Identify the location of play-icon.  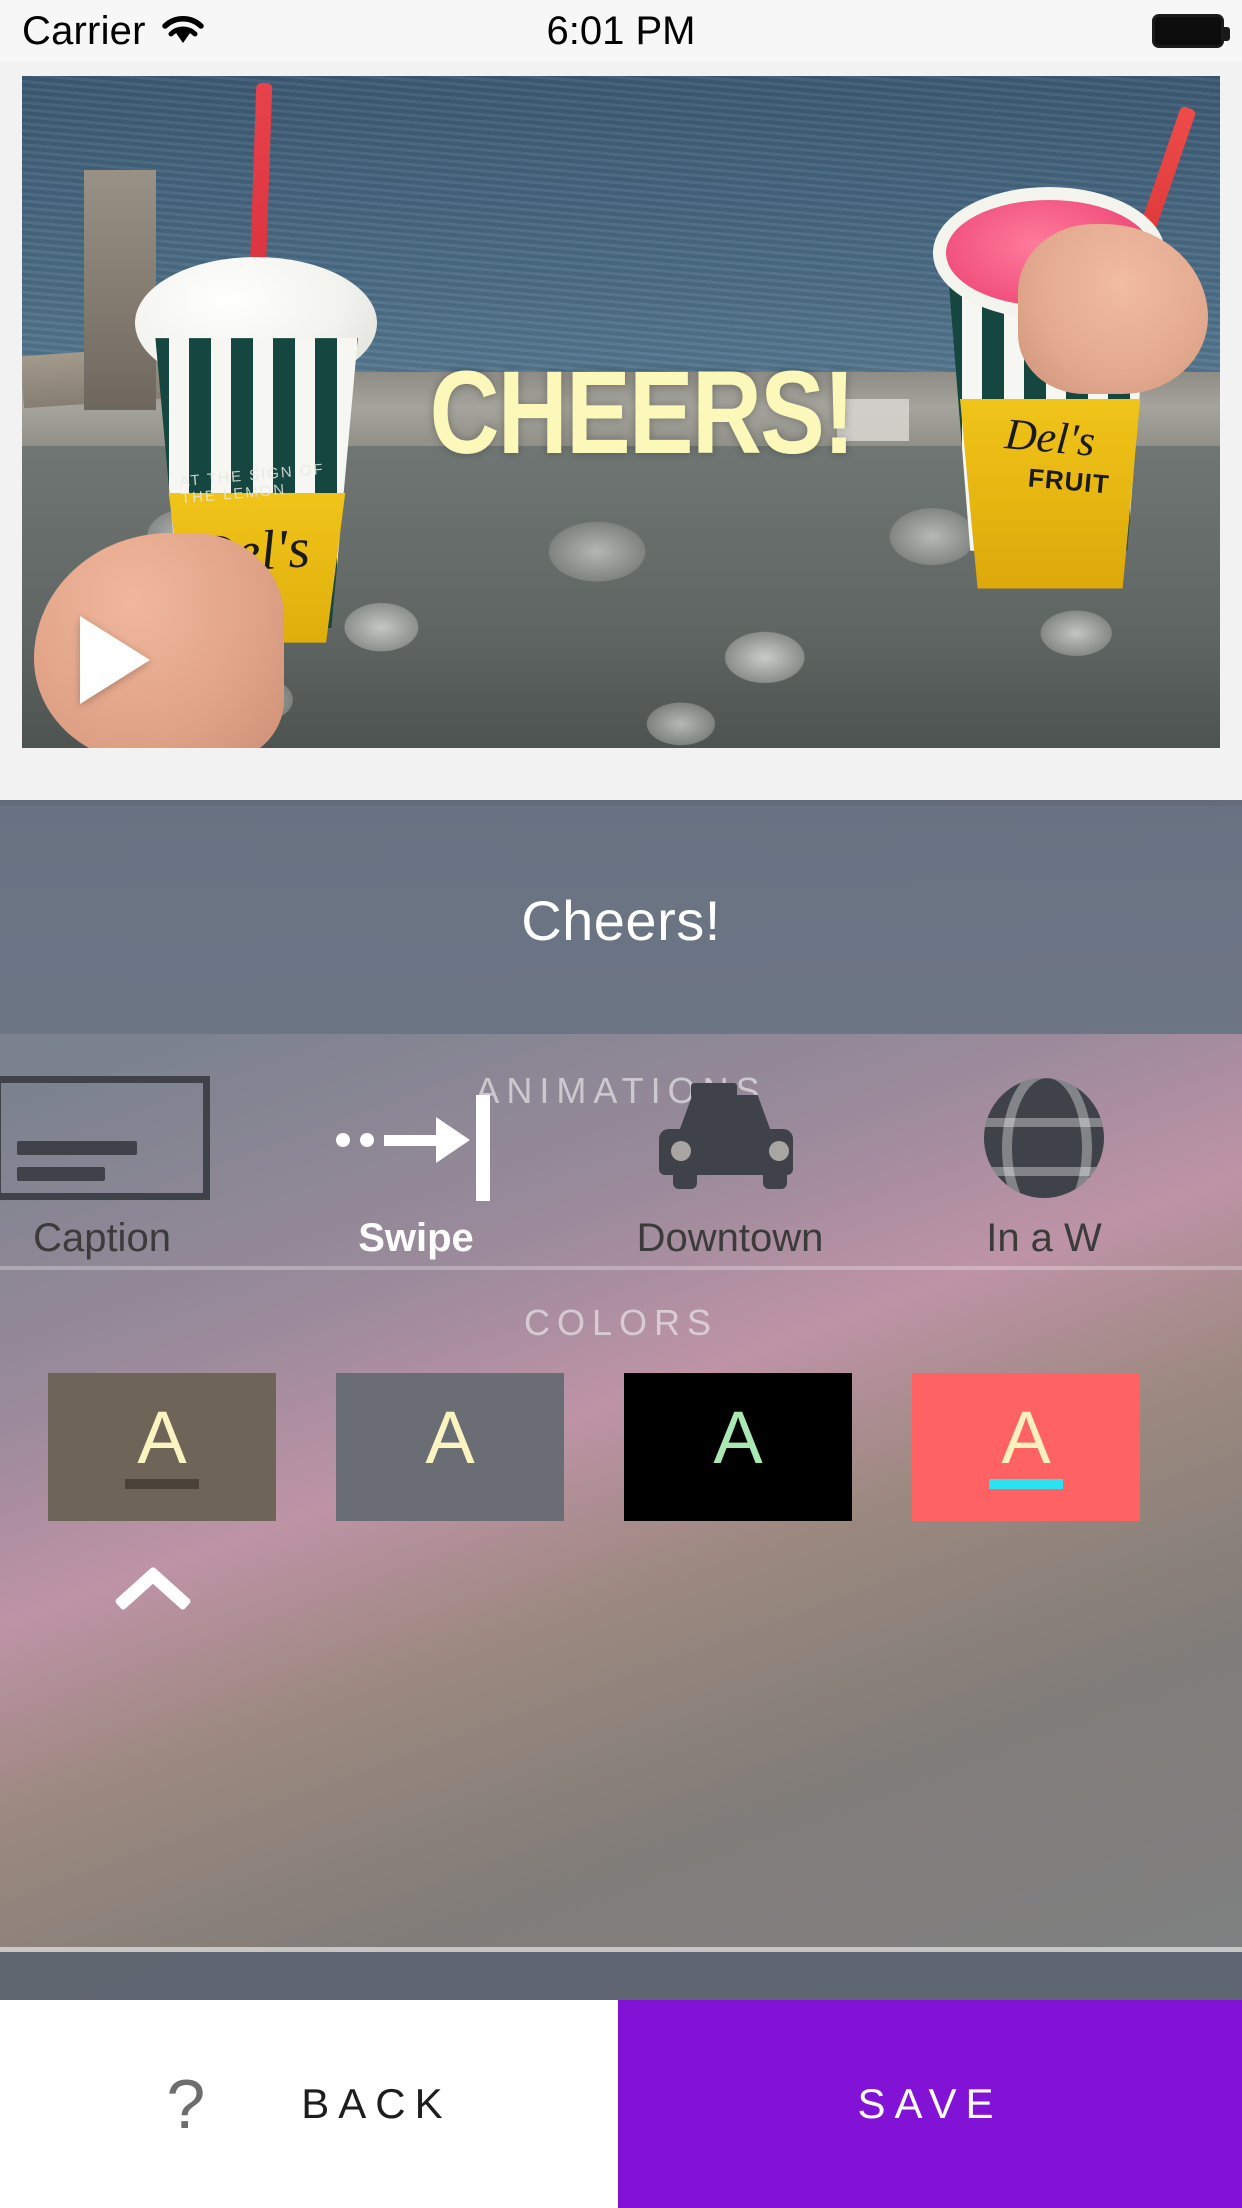
(115, 660).